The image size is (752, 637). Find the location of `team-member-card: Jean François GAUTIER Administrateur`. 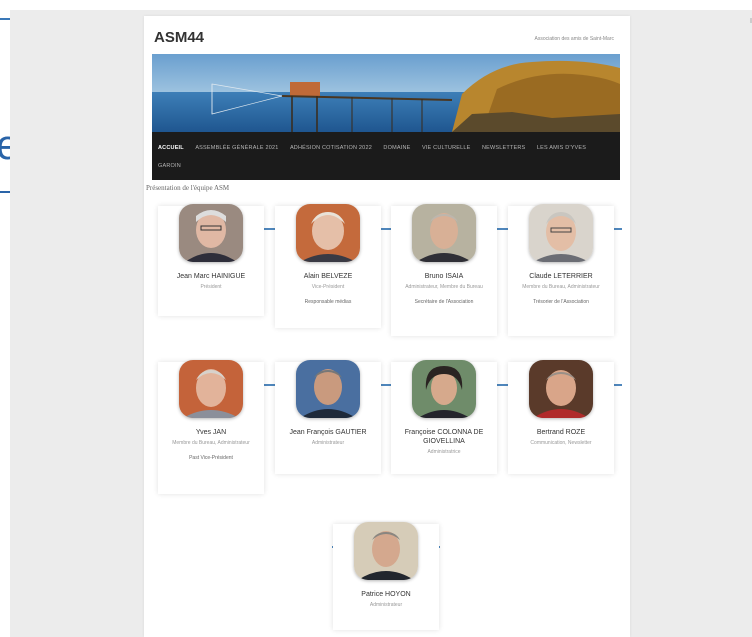

team-member-card: Jean François GAUTIER Administrateur is located at coordinates (328, 417).